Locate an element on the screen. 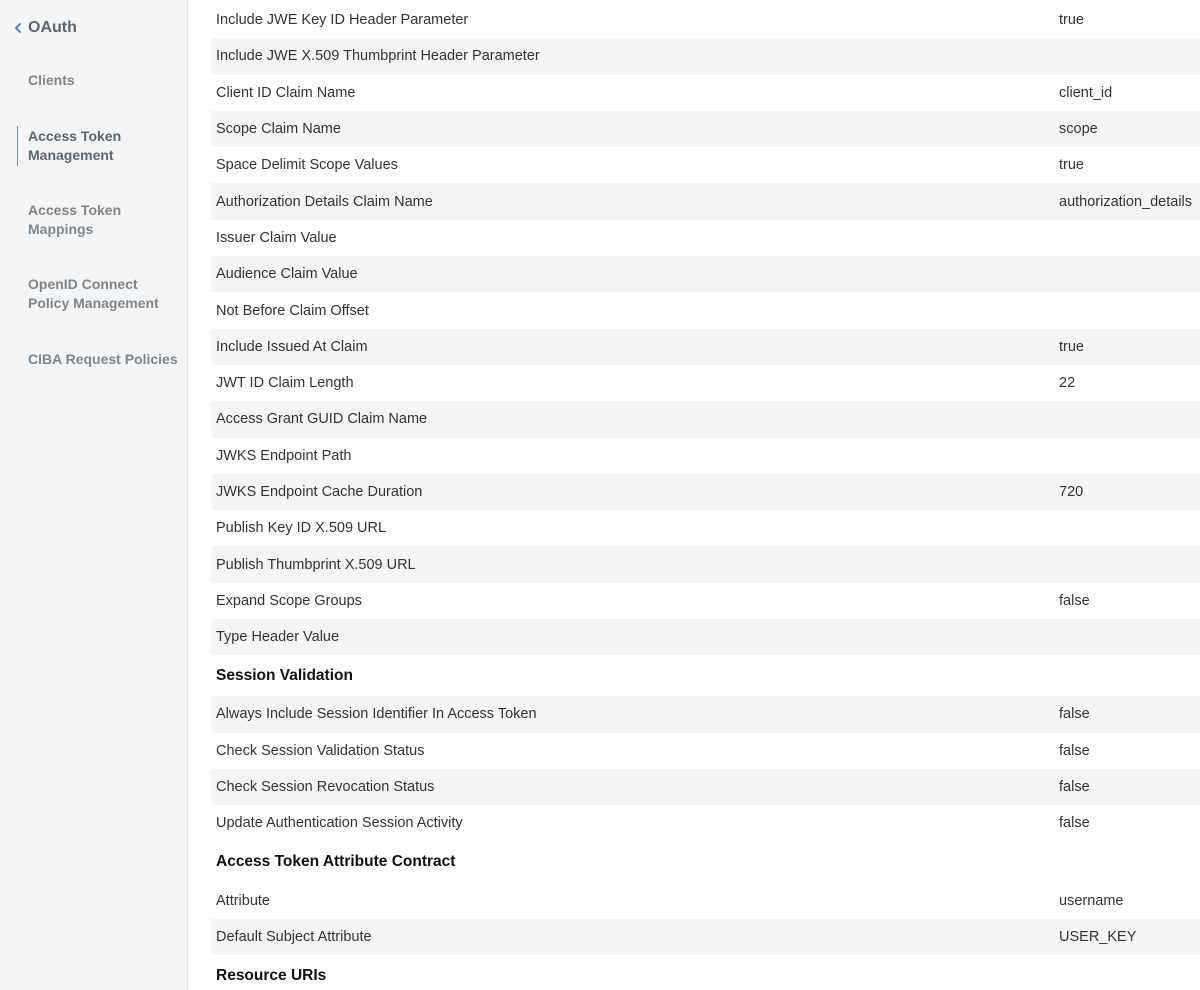  setting-label: Check Session Revocation Status is located at coordinates (325, 787).